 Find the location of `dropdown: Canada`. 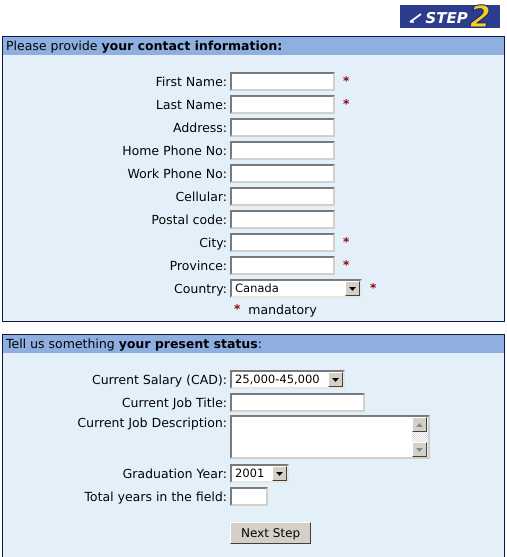

dropdown: Canada is located at coordinates (296, 288).